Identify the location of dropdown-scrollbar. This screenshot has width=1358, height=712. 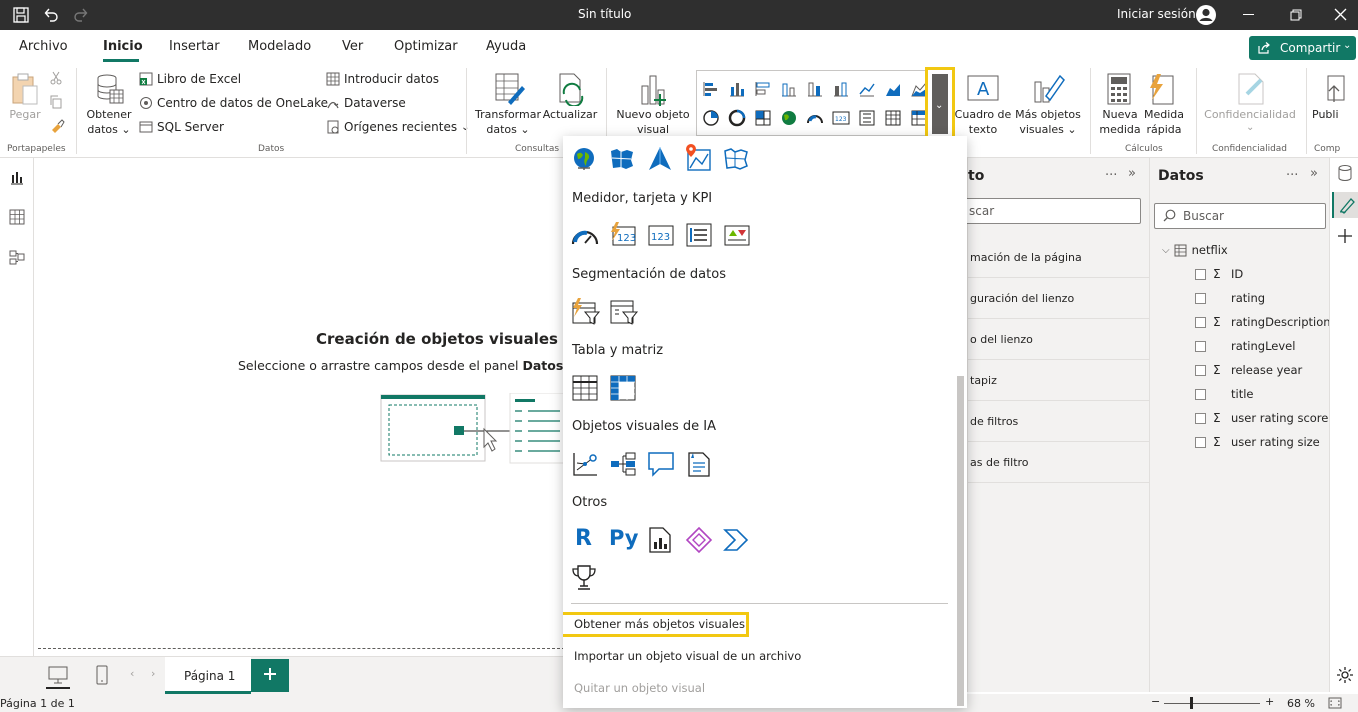
(960, 541).